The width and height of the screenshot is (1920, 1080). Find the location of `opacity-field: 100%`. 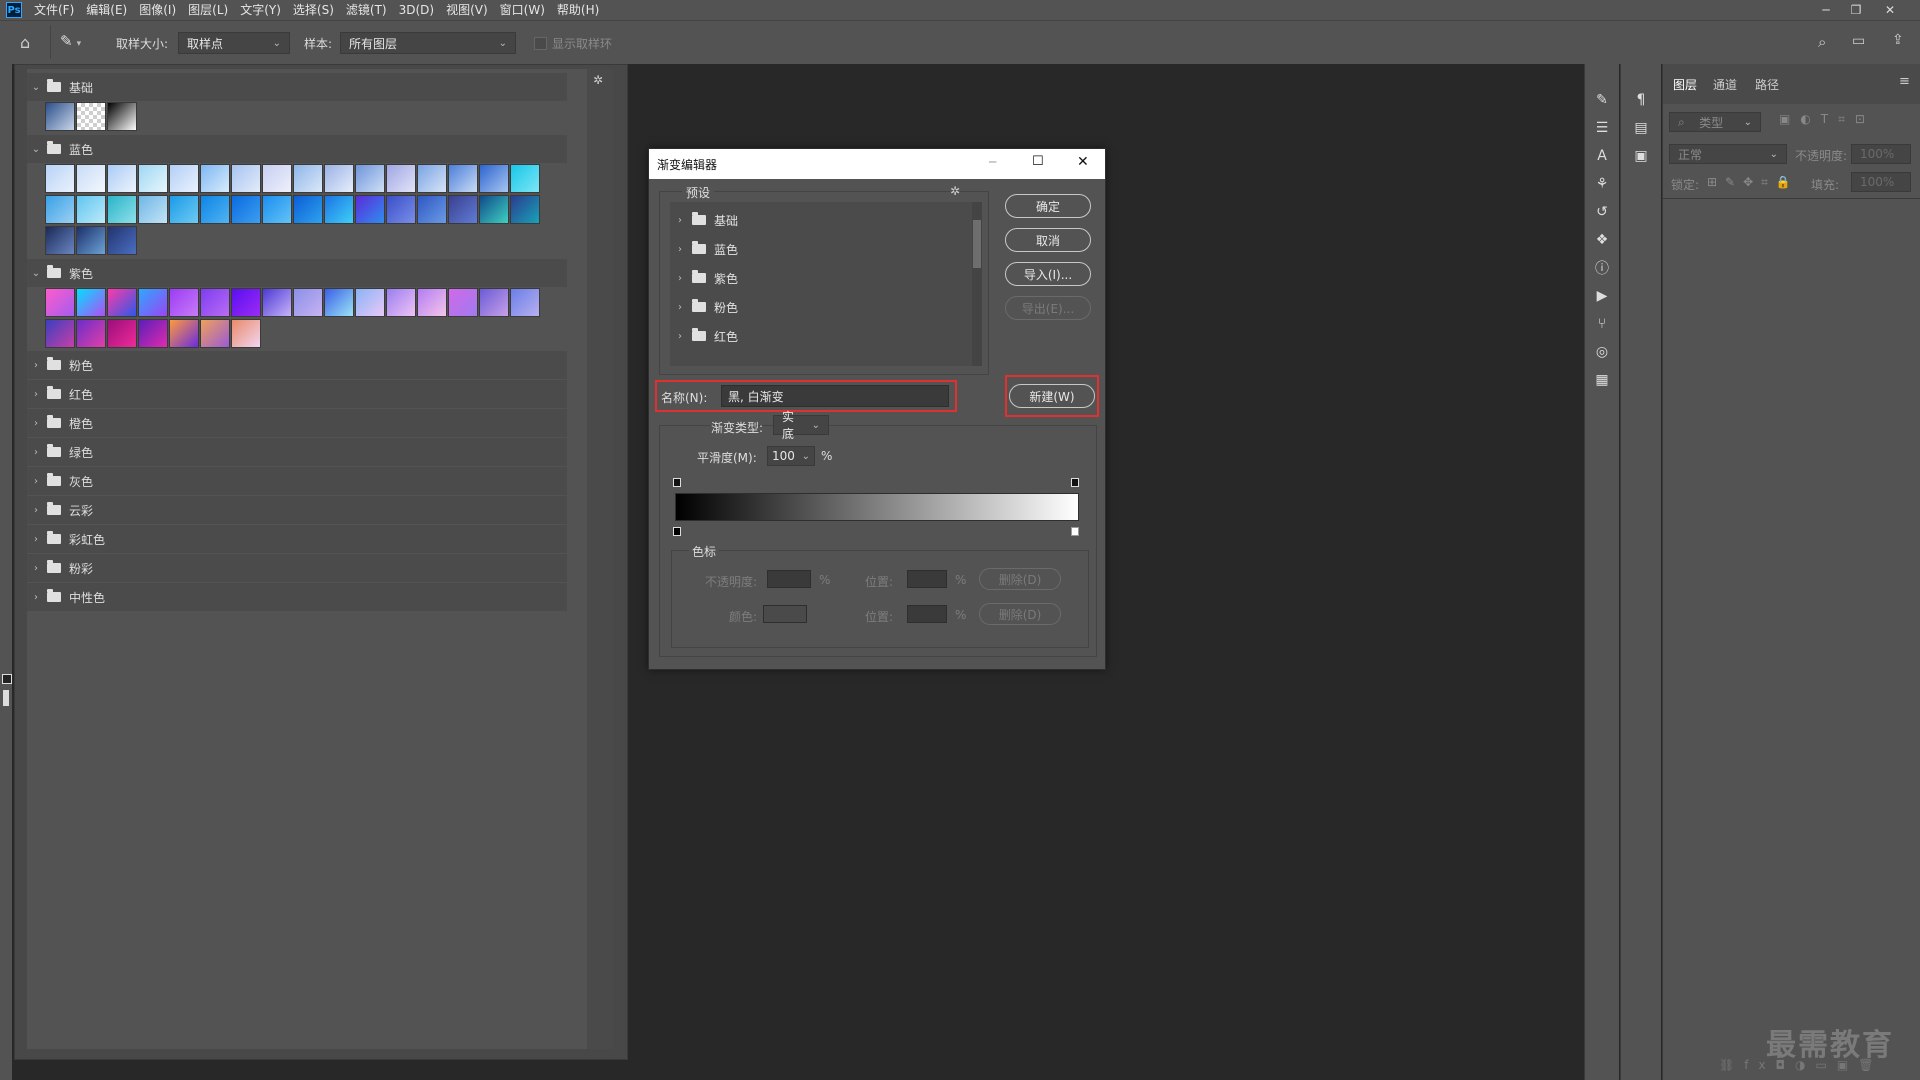

opacity-field: 100% is located at coordinates (1881, 154).